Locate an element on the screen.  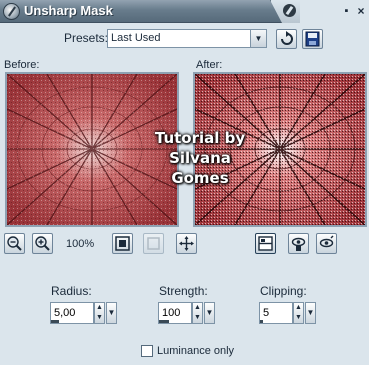
clipping-spinner: ▲ ▼ is located at coordinates (298, 313).